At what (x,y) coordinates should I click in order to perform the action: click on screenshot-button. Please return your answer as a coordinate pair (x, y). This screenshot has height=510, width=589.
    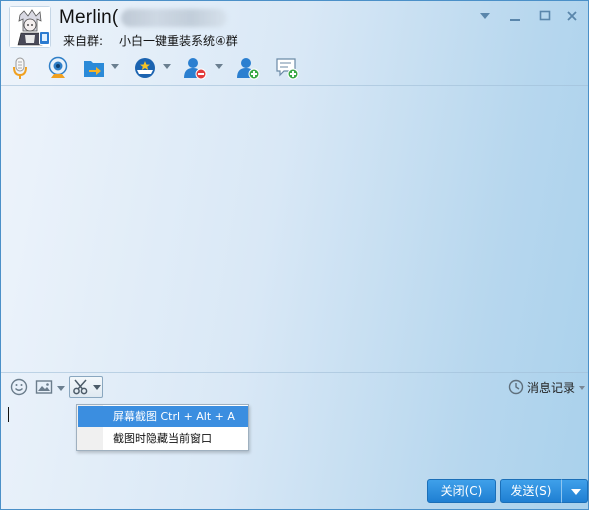
    Looking at the image, I should click on (86, 387).